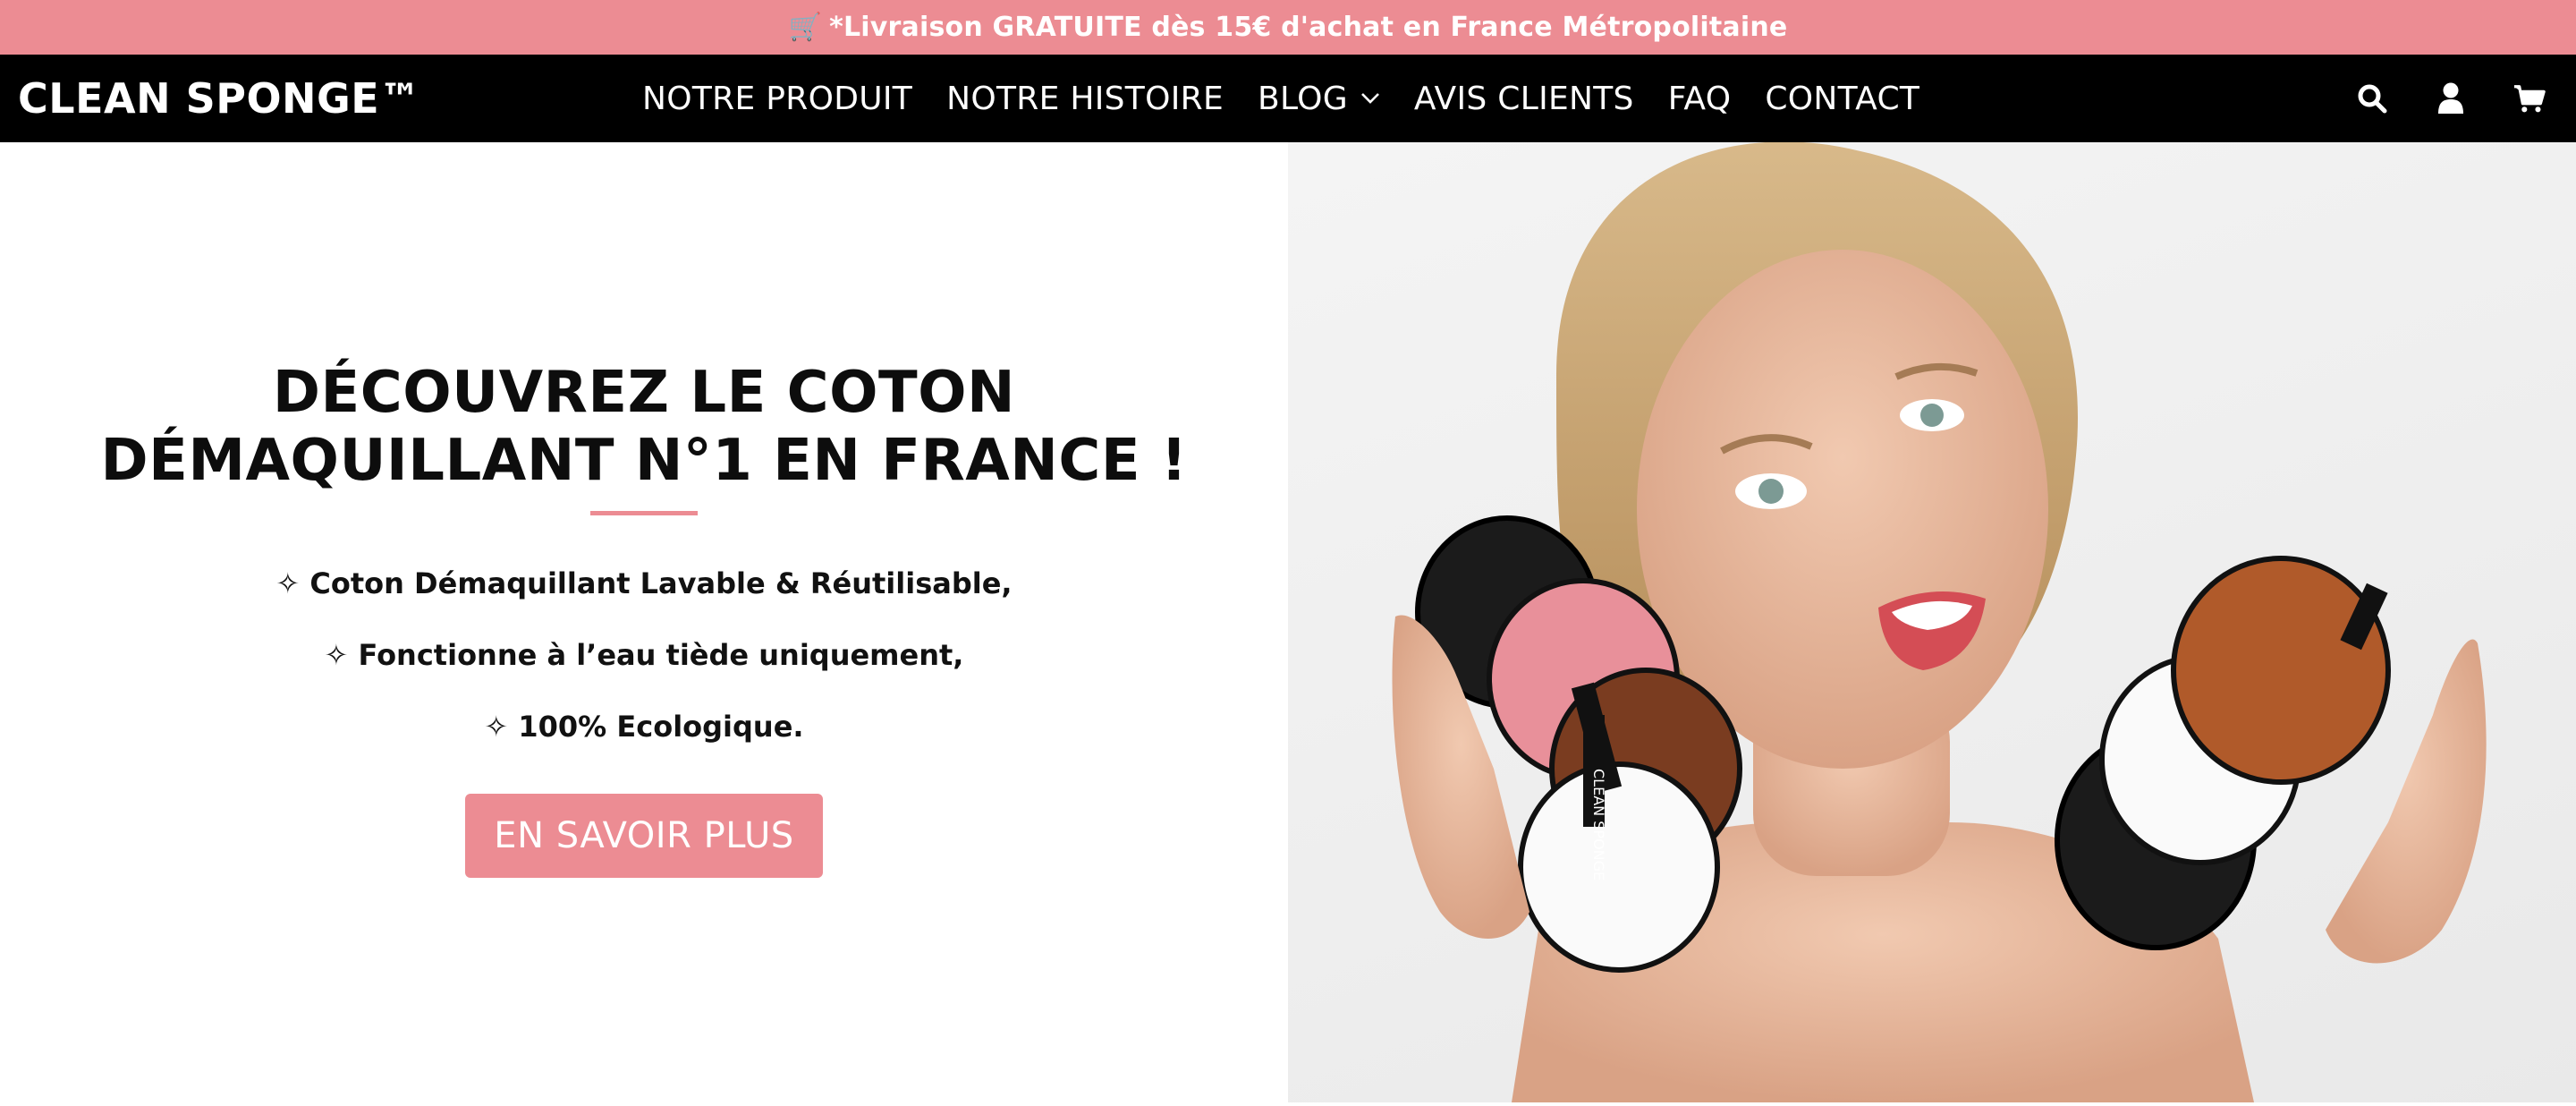 This screenshot has width=2576, height=1106. What do you see at coordinates (219, 98) in the screenshot?
I see `site-logo: CLEAN SPONGE™` at bounding box center [219, 98].